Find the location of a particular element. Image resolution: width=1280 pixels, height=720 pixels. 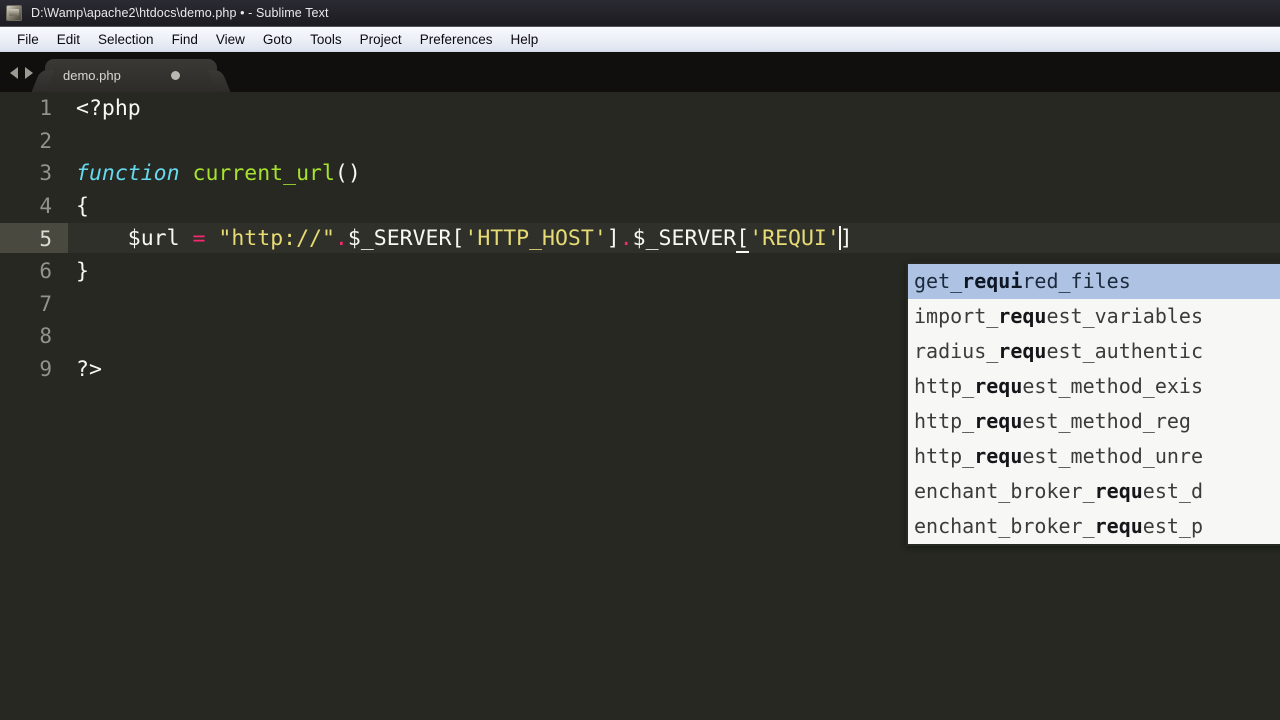

token-string-http: "http://" is located at coordinates (276, 239).